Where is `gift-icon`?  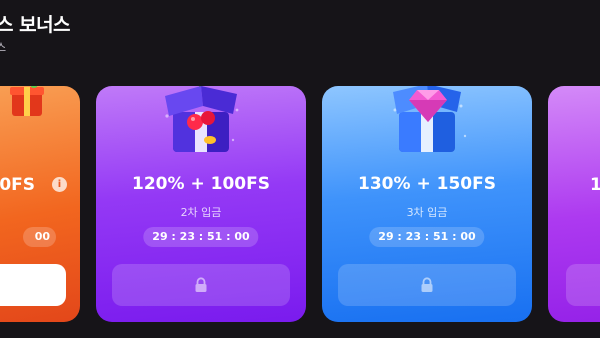 gift-icon is located at coordinates (27, 101).